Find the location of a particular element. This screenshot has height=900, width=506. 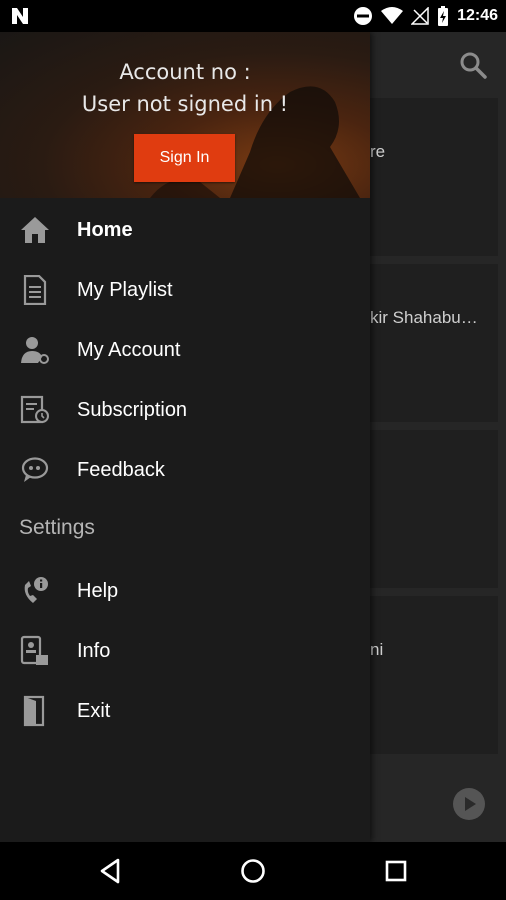

list-item: ni is located at coordinates (434, 675).